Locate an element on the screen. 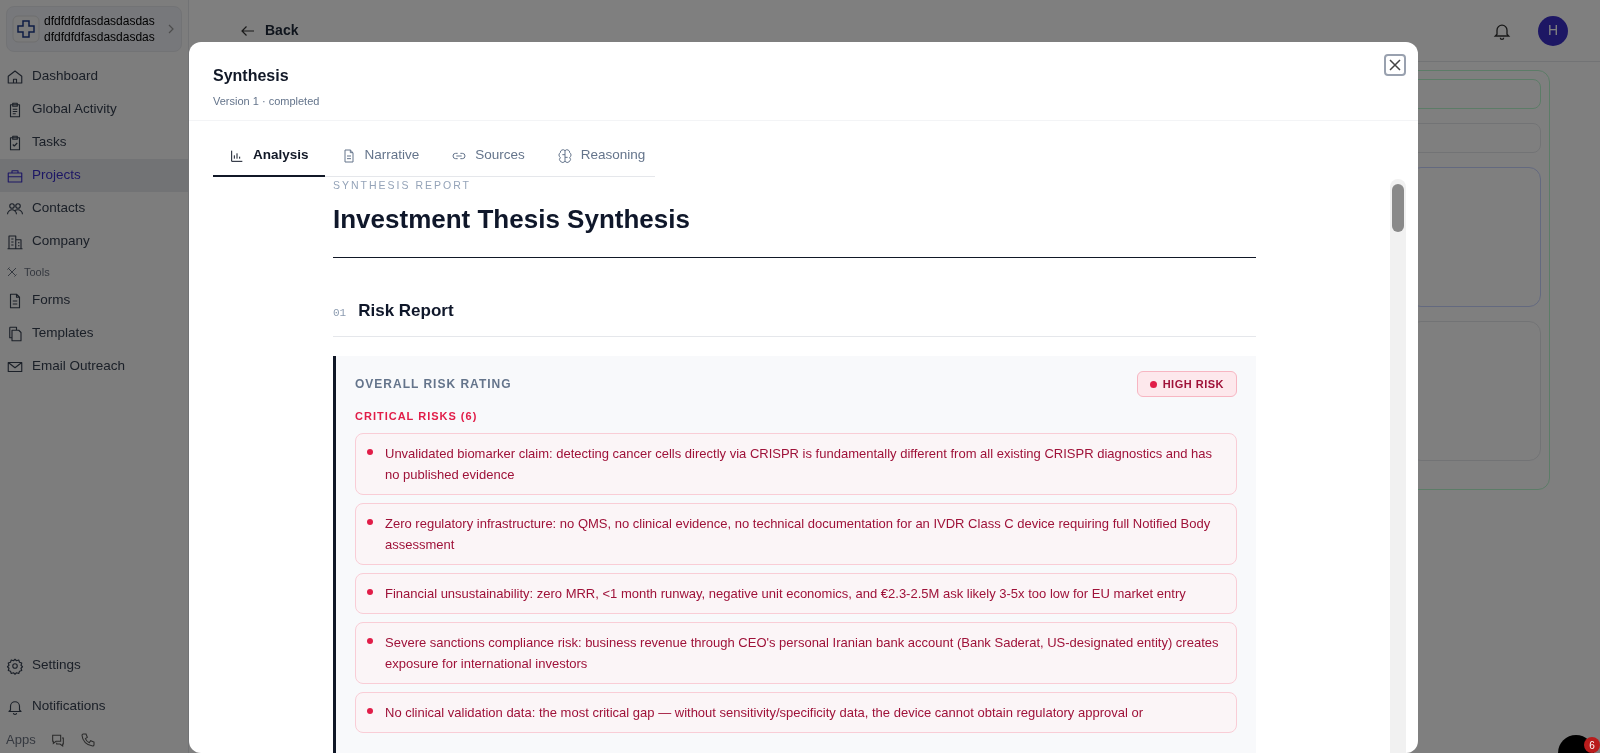  chat-icon is located at coordinates (57, 740).